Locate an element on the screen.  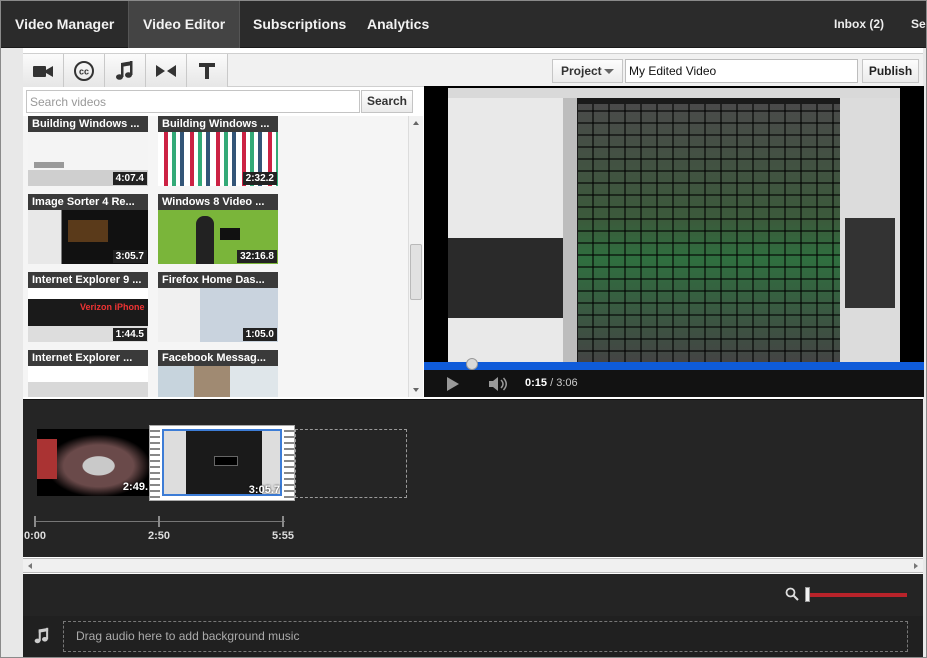
timeline-clip: 2:49. is located at coordinates (93, 462).